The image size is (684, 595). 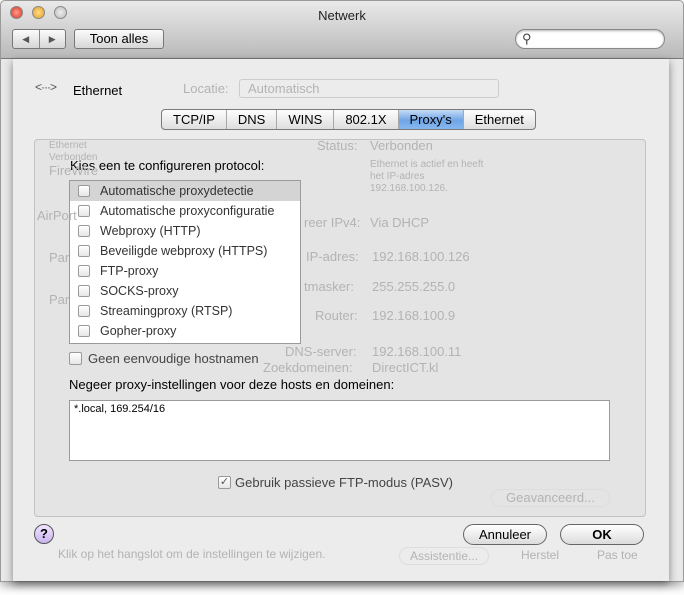 I want to click on tab-ethernet: Ethernet, so click(x=499, y=119).